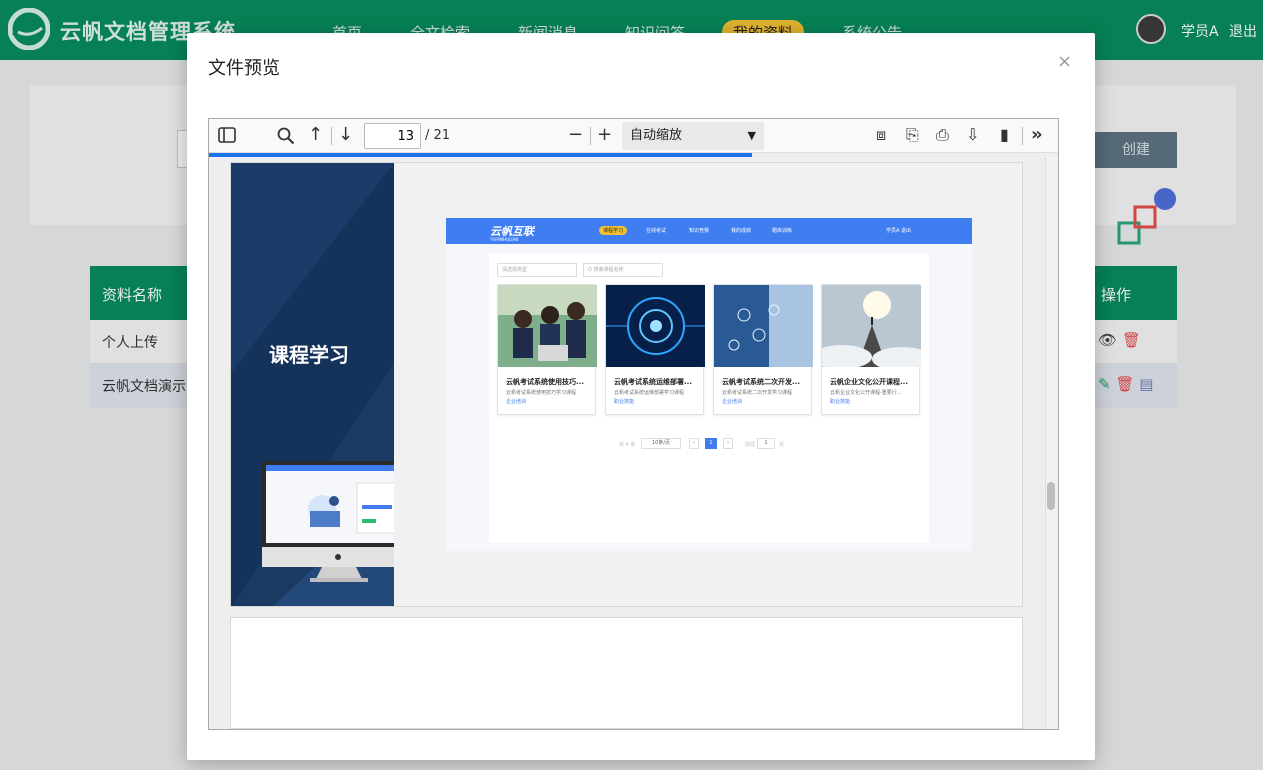 The image size is (1263, 770). I want to click on zoom-select: 自动缩放 ▼, so click(693, 136).